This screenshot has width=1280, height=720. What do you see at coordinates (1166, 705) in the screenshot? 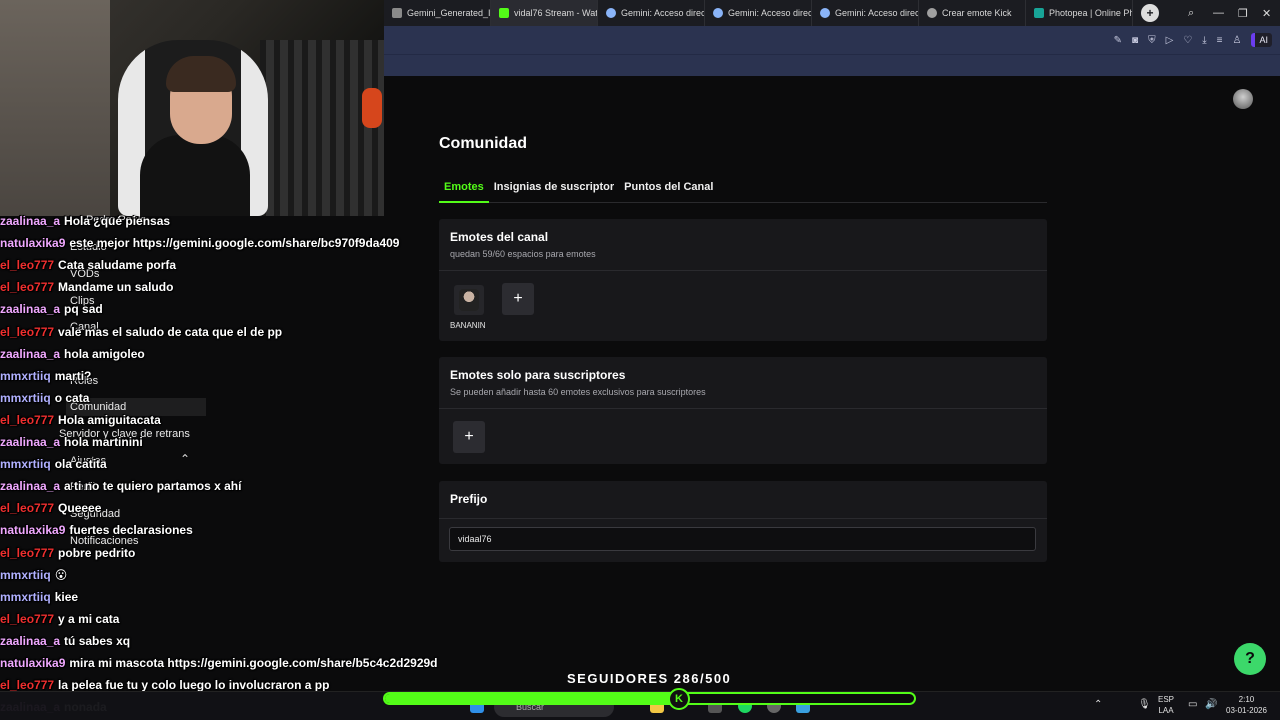
I see `language-indicator: ESP LAA` at bounding box center [1166, 705].